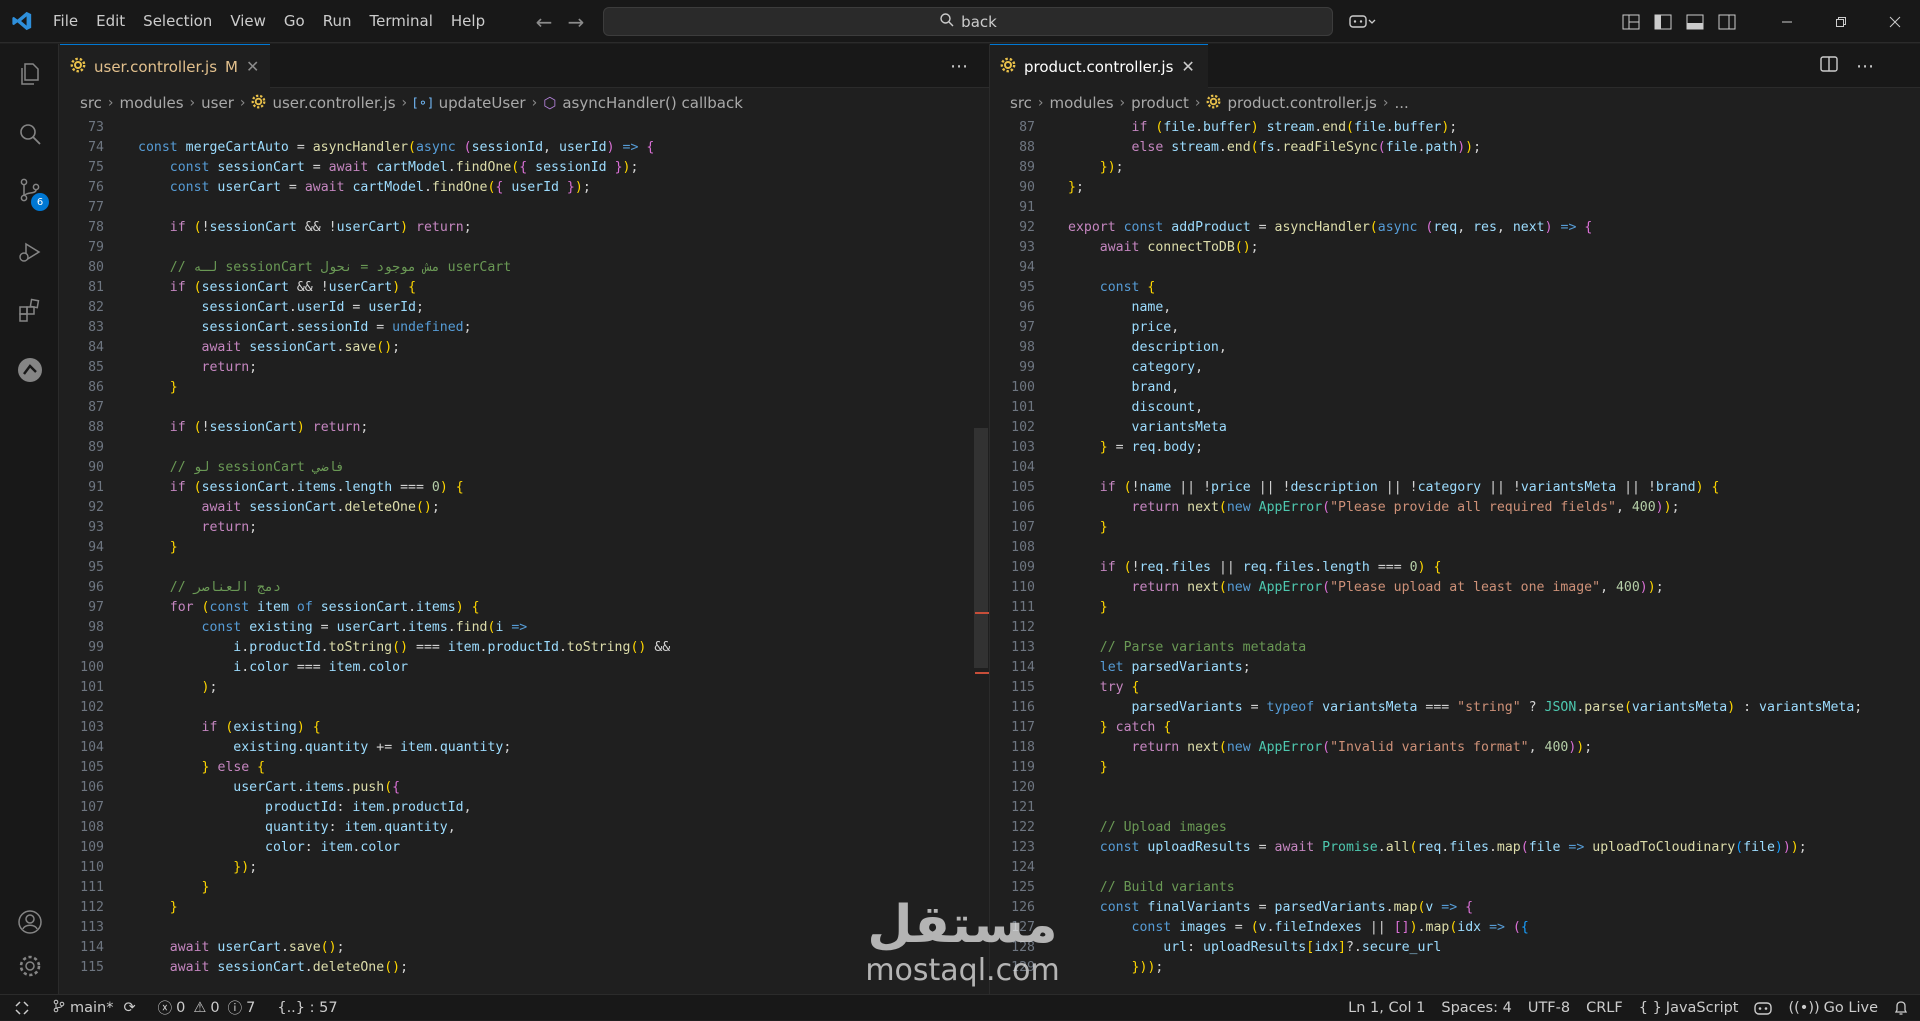 The width and height of the screenshot is (1920, 1021). Describe the element at coordinates (524, 748) in the screenshot. I see `code-line: 104 existing.quantity += item.quantity;` at that location.